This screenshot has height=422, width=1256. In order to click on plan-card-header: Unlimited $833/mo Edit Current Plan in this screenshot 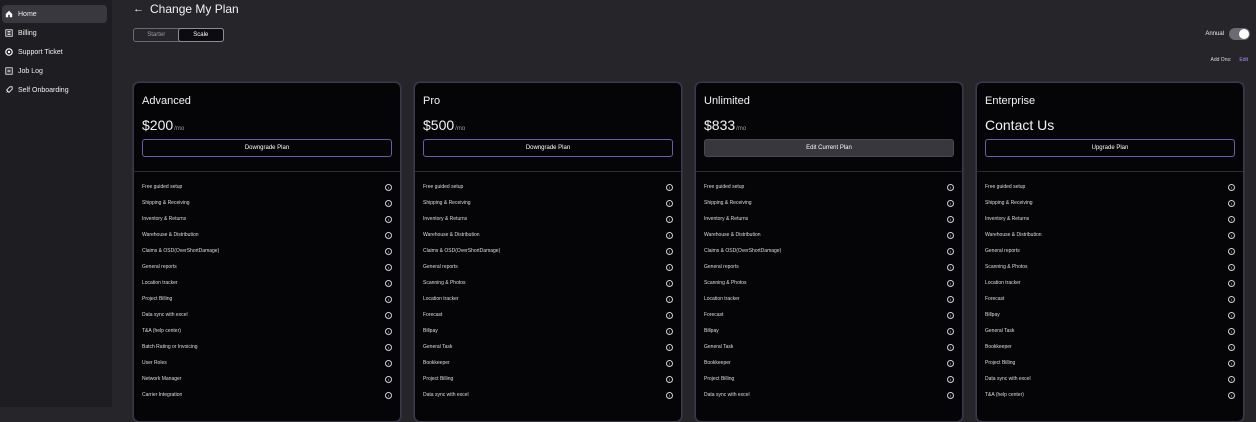, I will do `click(829, 127)`.